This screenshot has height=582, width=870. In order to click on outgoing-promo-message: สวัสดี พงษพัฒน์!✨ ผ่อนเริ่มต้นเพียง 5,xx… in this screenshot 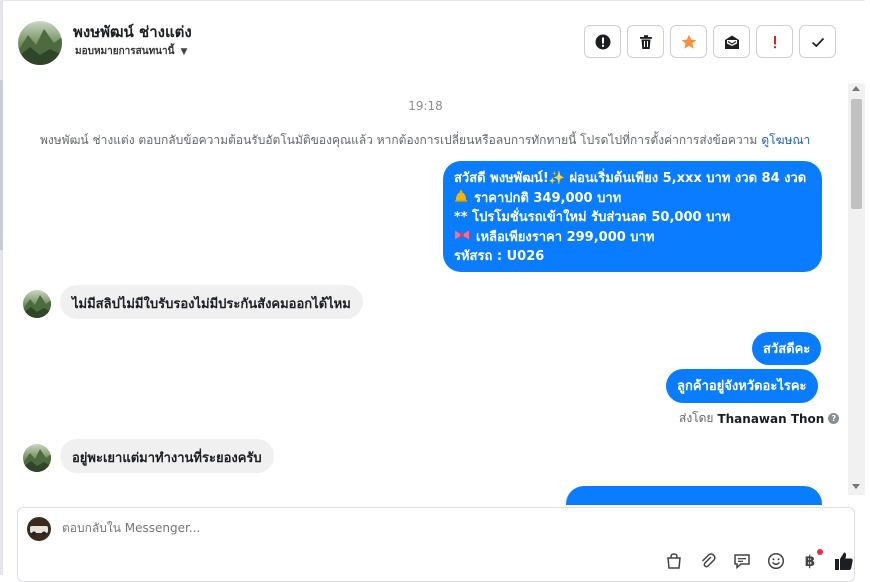, I will do `click(632, 216)`.